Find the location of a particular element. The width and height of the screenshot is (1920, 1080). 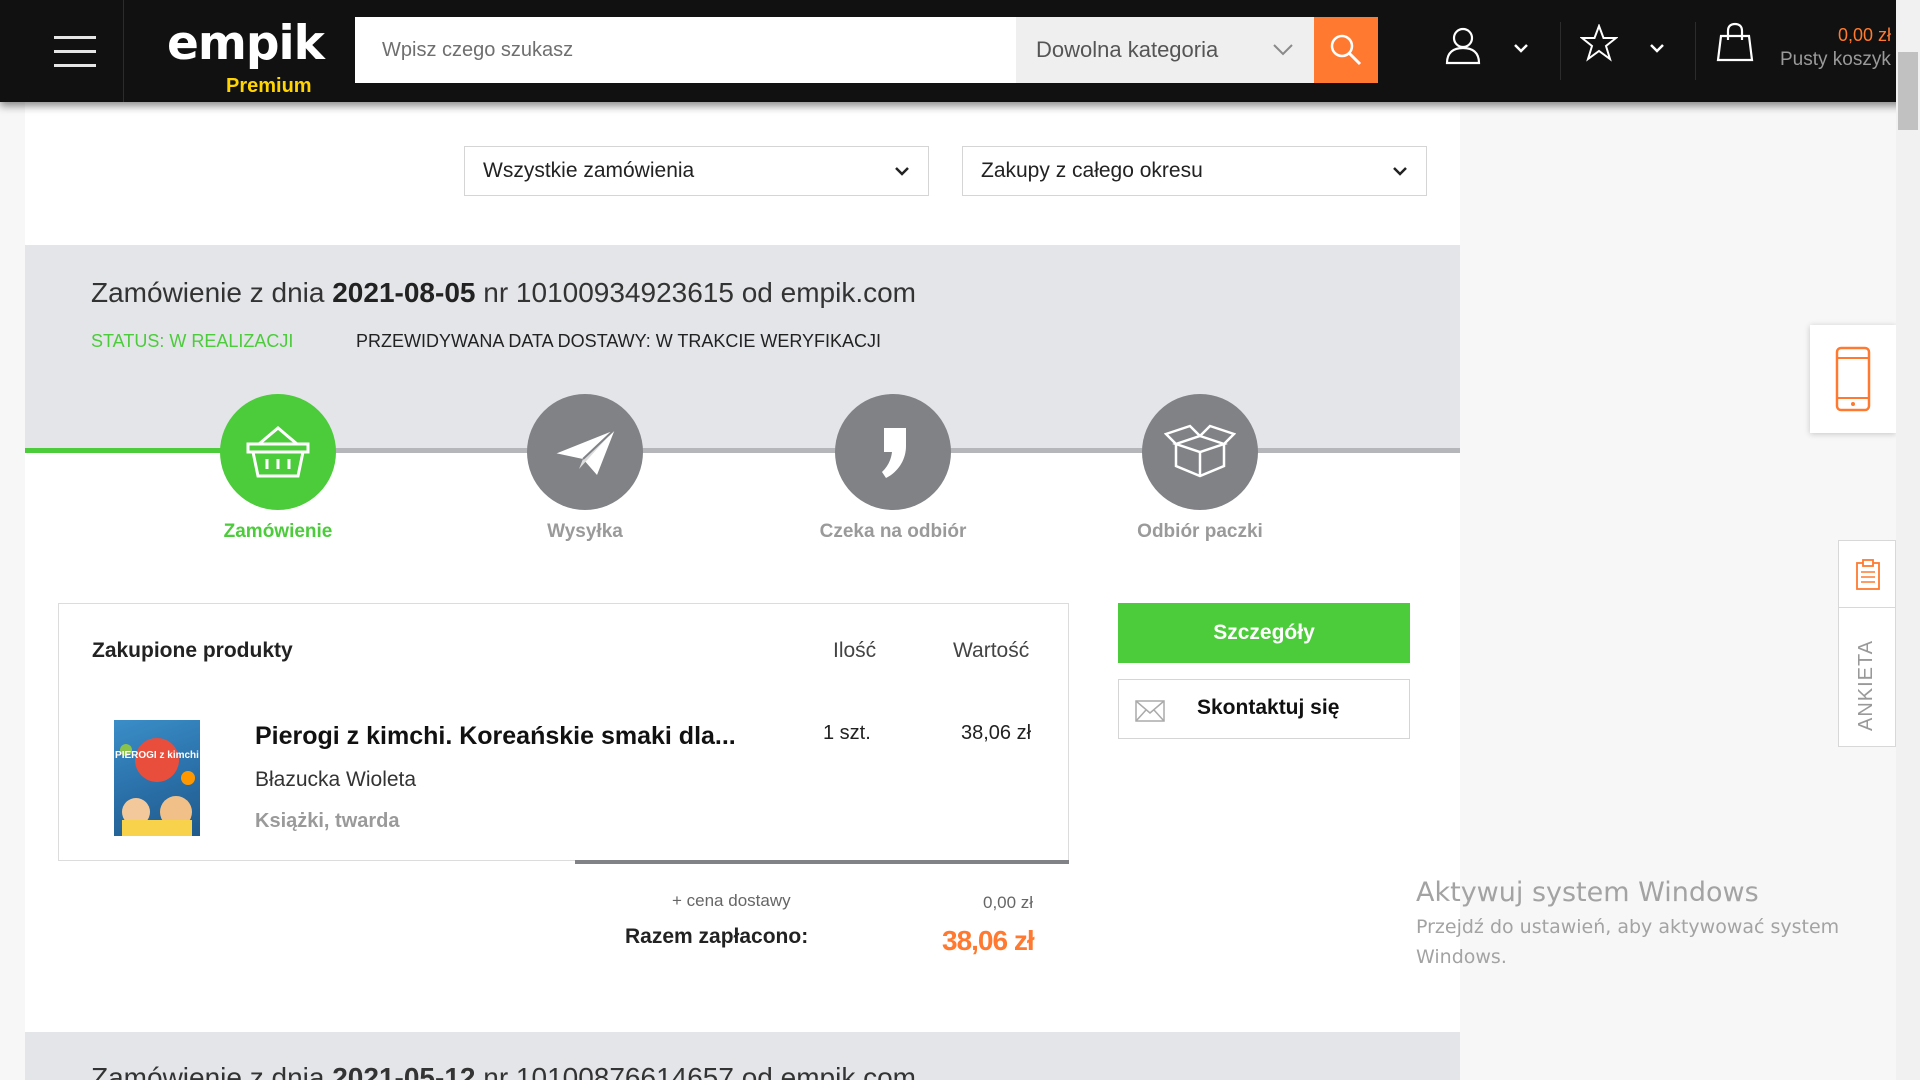

box-icon is located at coordinates (1200, 451).